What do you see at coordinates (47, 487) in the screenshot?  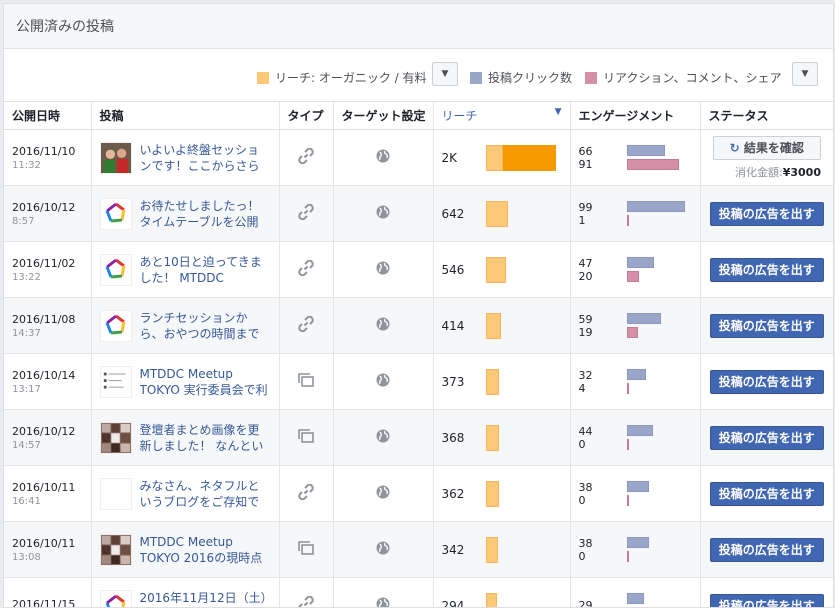 I see `publish-date: 2016/10/11` at bounding box center [47, 487].